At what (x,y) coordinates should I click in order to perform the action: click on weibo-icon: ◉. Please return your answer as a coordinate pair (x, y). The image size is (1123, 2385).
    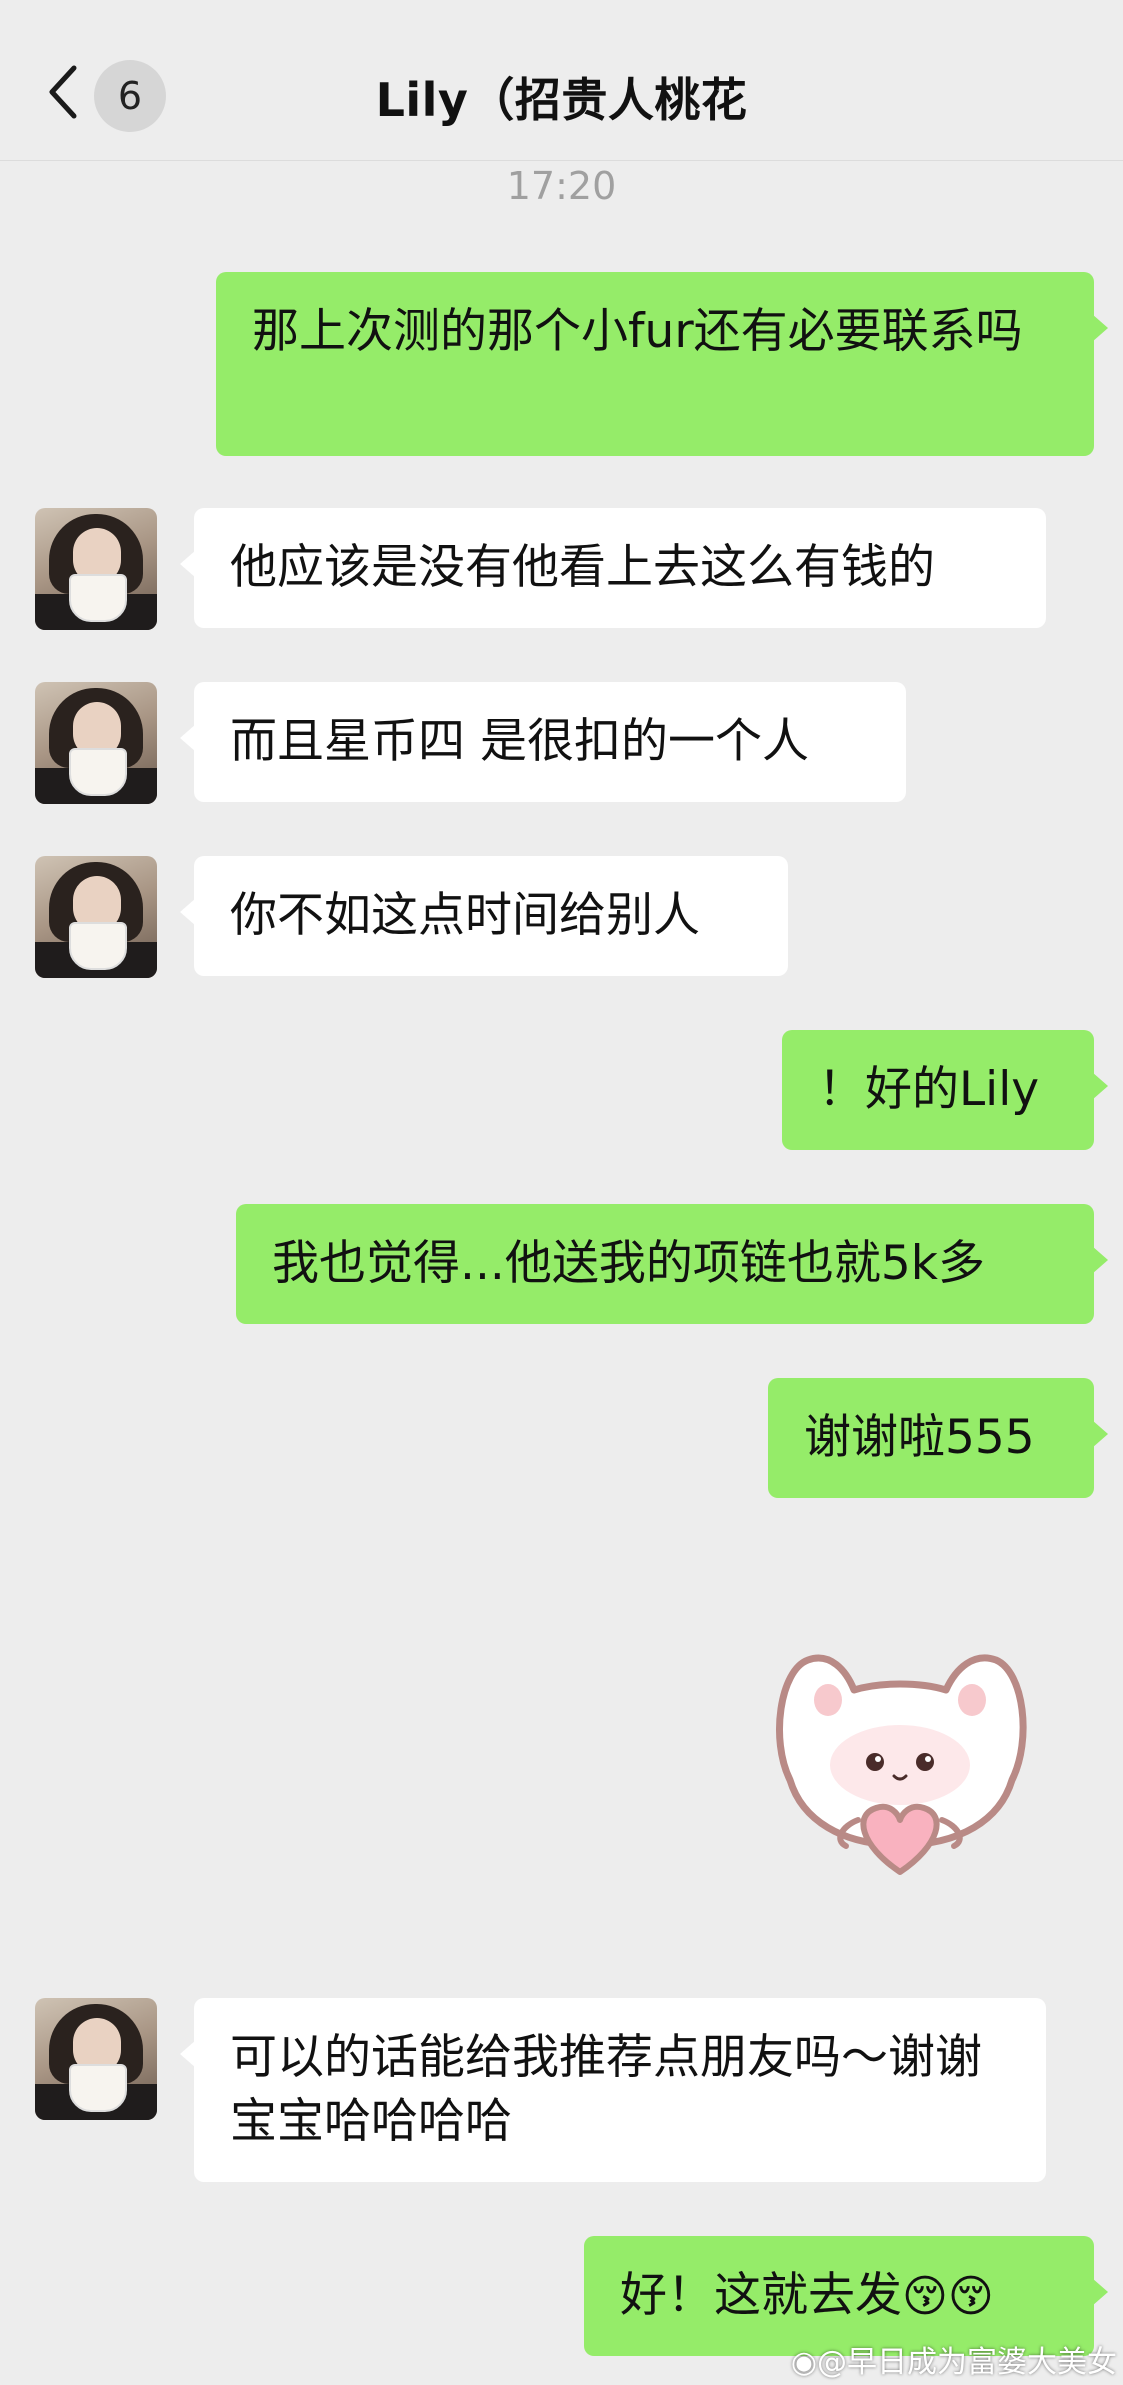
    Looking at the image, I should click on (803, 2362).